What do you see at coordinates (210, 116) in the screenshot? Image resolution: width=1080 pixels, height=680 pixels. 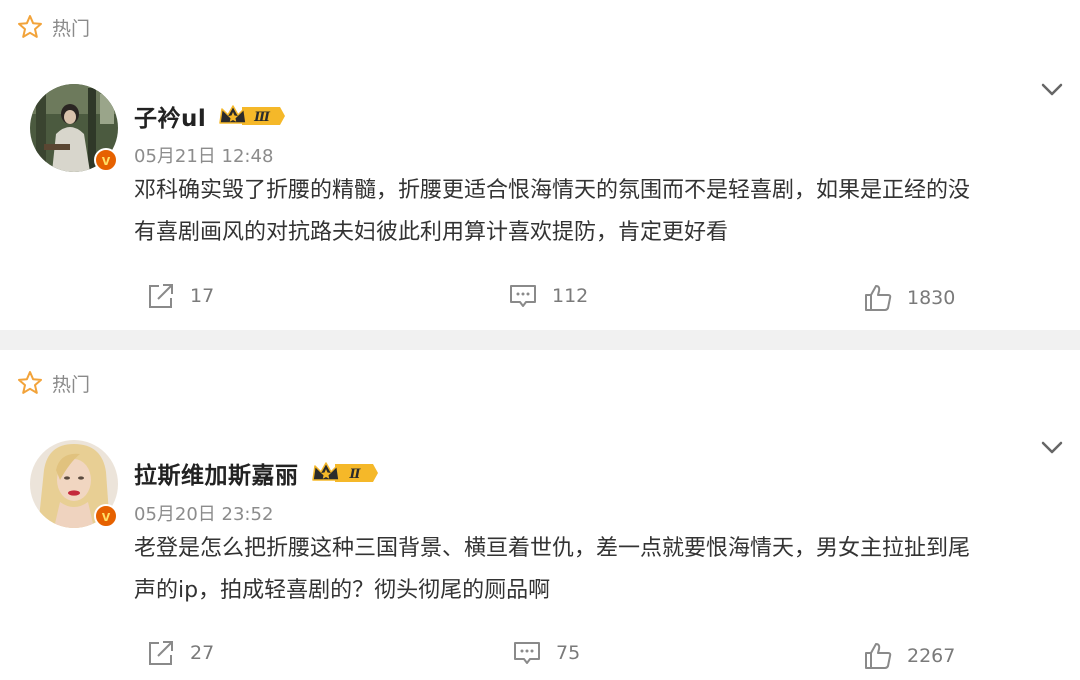 I see `name-row: 子衿ul Ⅲ` at bounding box center [210, 116].